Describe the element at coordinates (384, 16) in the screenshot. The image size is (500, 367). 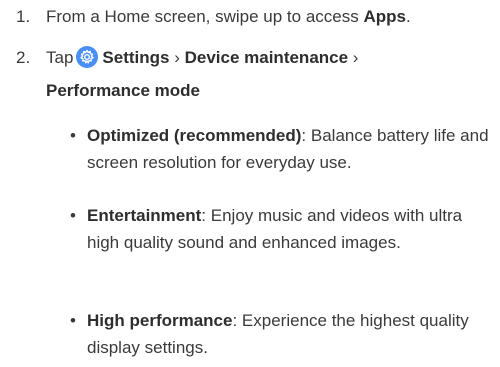
I see `step-1-apps-label: Apps` at that location.